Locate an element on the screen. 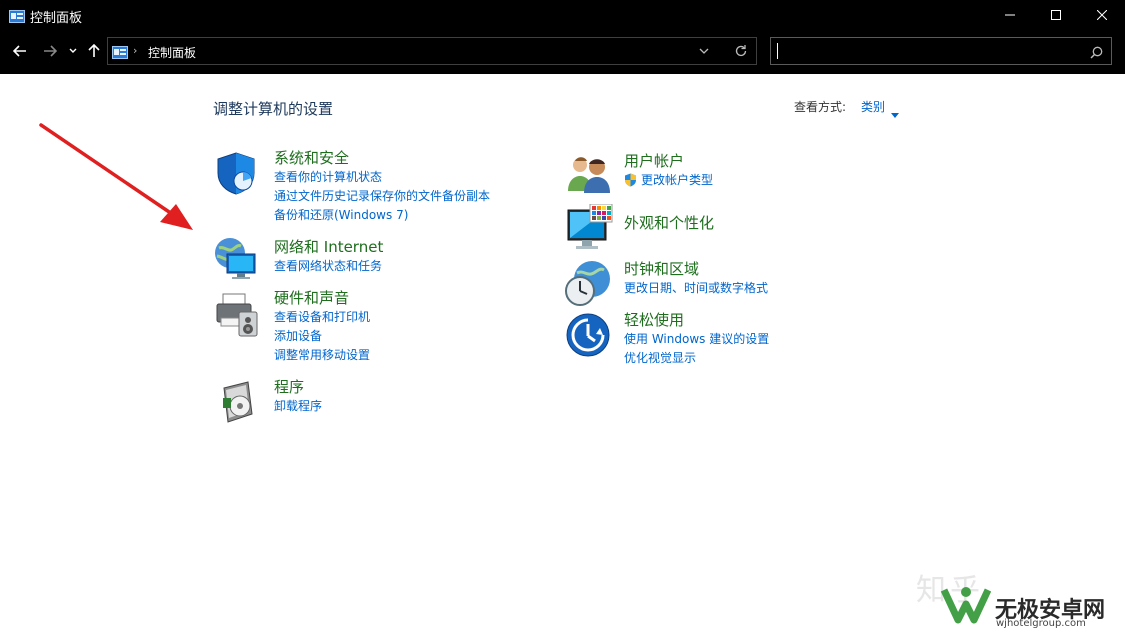 This screenshot has width=1125, height=634. maximize-button is located at coordinates (1056, 15).